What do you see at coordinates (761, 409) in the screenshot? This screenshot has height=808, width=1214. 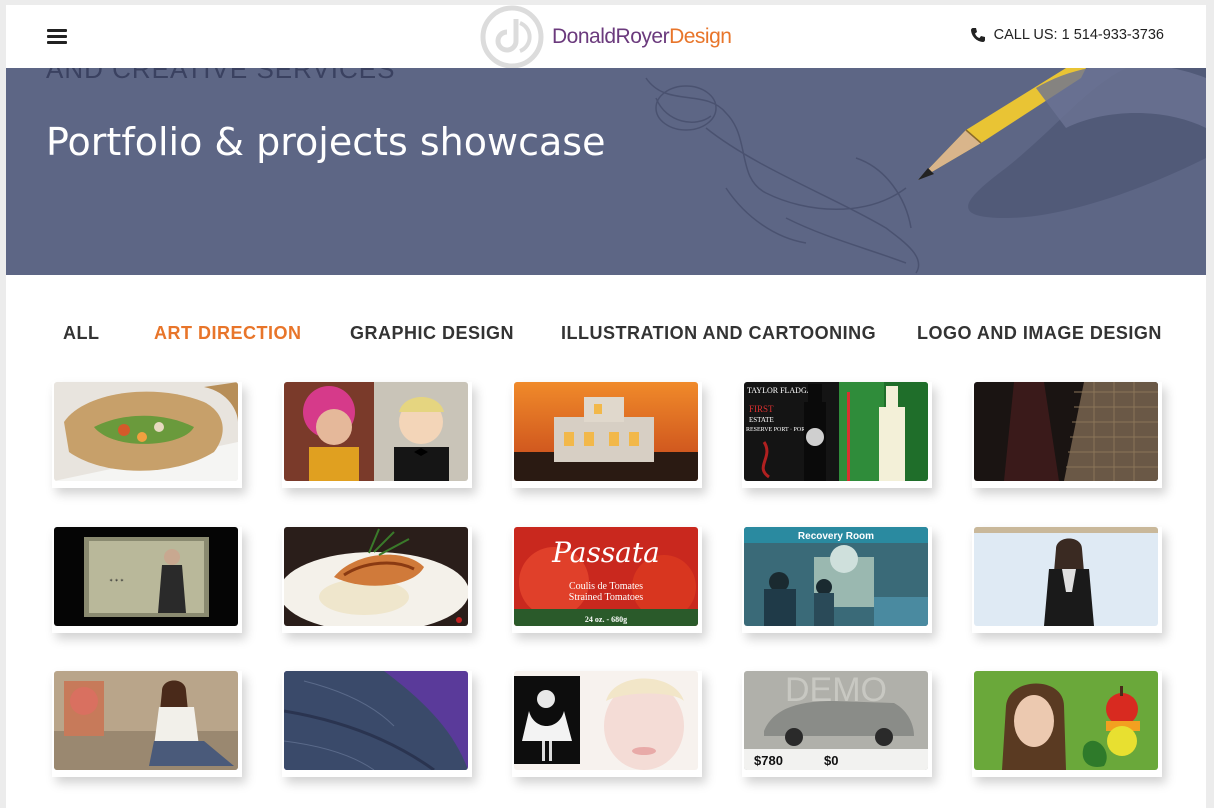 I see `wine-label-first: FIRST` at bounding box center [761, 409].